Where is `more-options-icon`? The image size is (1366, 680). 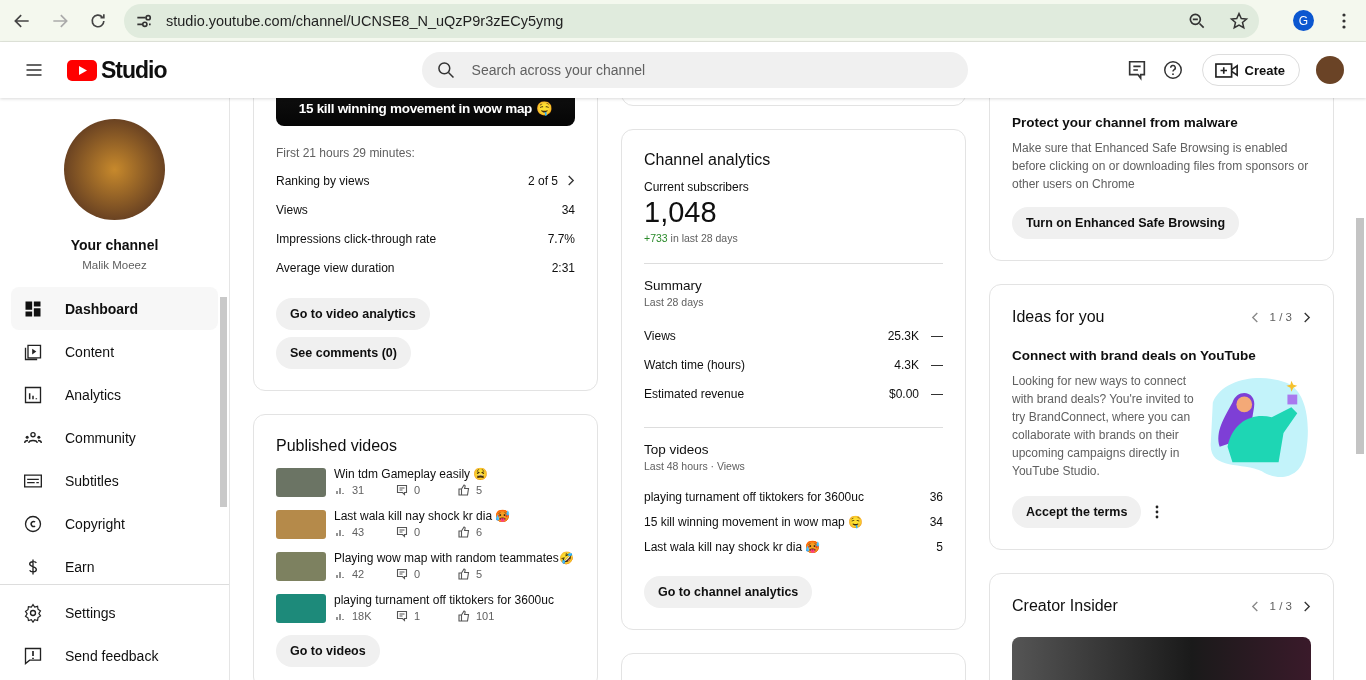 more-options-icon is located at coordinates (1157, 512).